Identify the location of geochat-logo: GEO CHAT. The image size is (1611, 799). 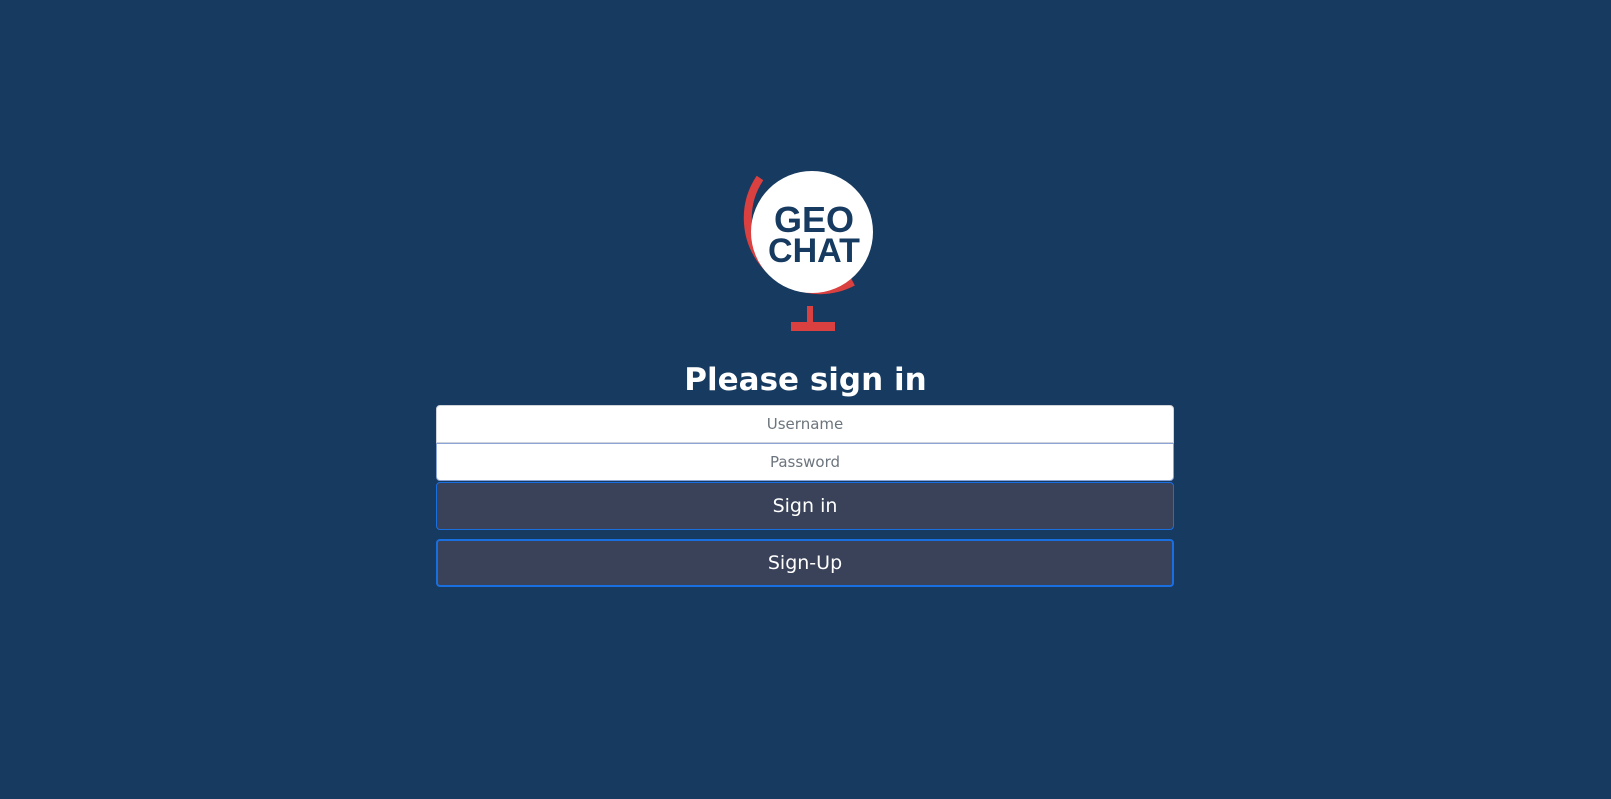
(808, 251).